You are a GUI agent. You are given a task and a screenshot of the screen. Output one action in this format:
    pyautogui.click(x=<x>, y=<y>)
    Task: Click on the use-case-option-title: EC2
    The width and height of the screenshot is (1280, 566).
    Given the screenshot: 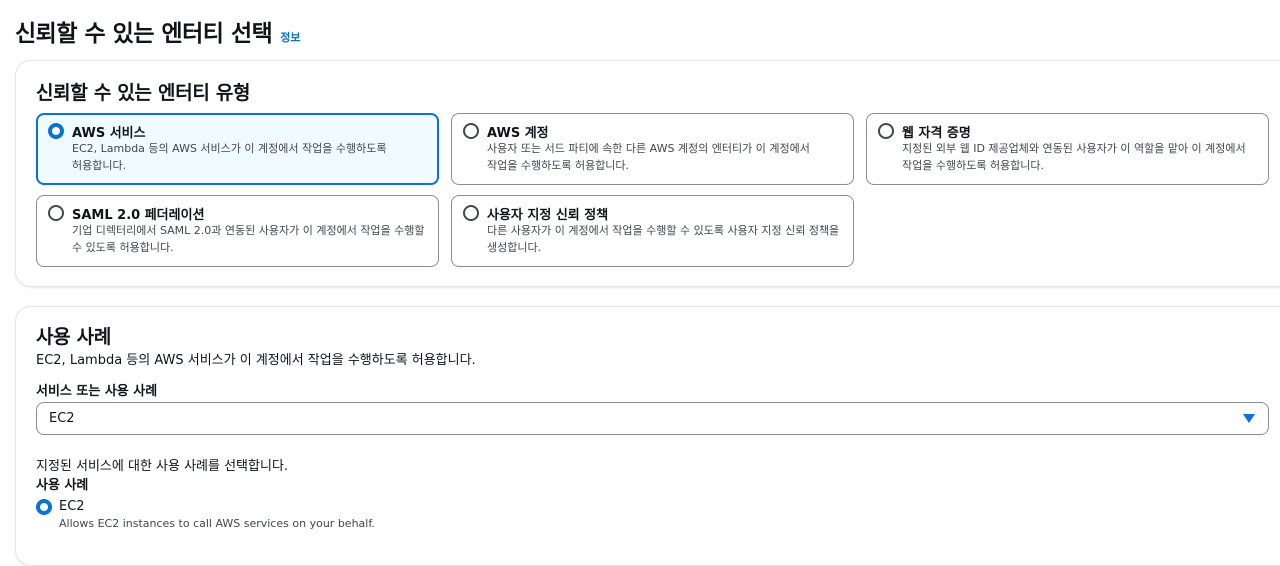 What is the action you would take?
    pyautogui.click(x=72, y=506)
    